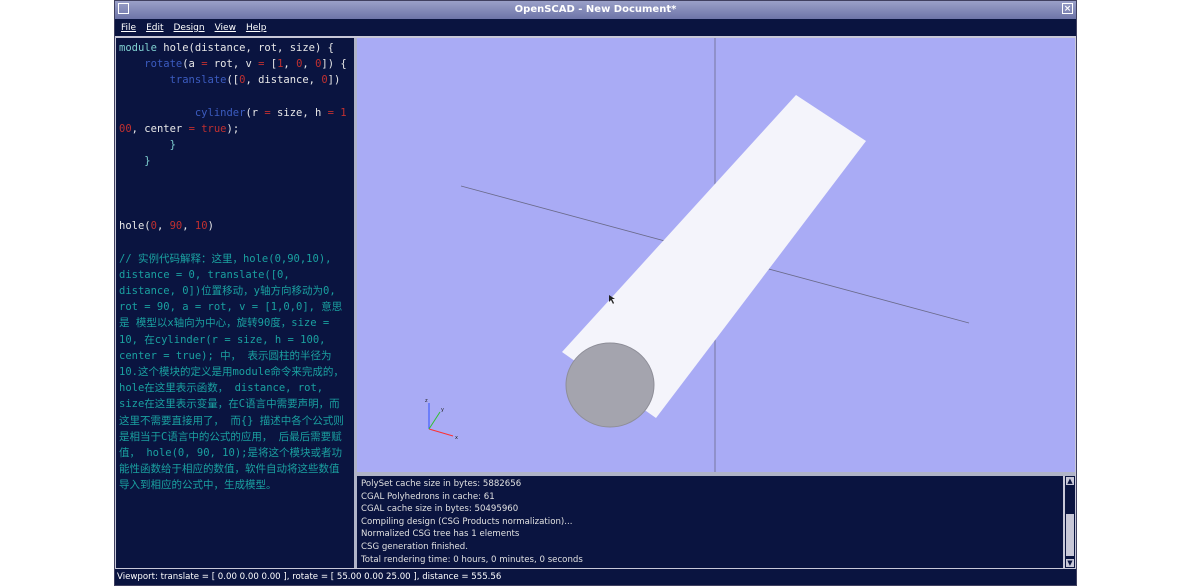  Describe the element at coordinates (440, 534) in the screenshot. I see `console-line: Normalized CSG tree has 1 elements` at that location.